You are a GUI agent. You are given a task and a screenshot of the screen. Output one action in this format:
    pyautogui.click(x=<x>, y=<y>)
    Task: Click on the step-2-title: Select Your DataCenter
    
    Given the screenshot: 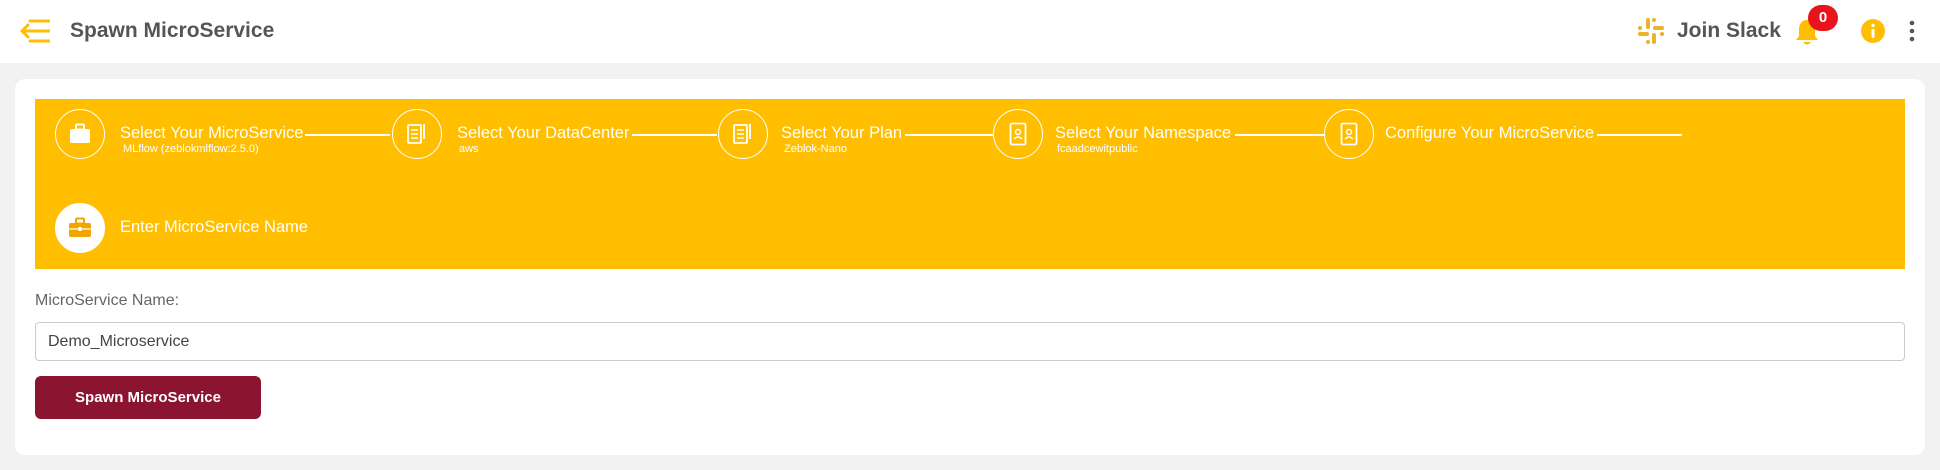 What is the action you would take?
    pyautogui.click(x=543, y=133)
    